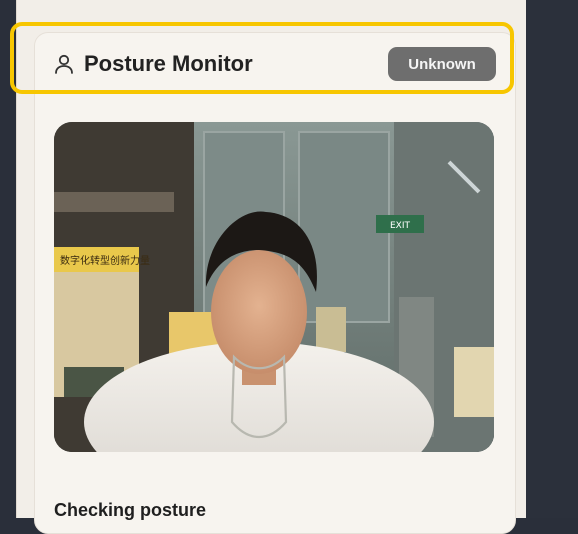 The height and width of the screenshot is (534, 578). Describe the element at coordinates (552, 259) in the screenshot. I see `right-gutter` at that location.